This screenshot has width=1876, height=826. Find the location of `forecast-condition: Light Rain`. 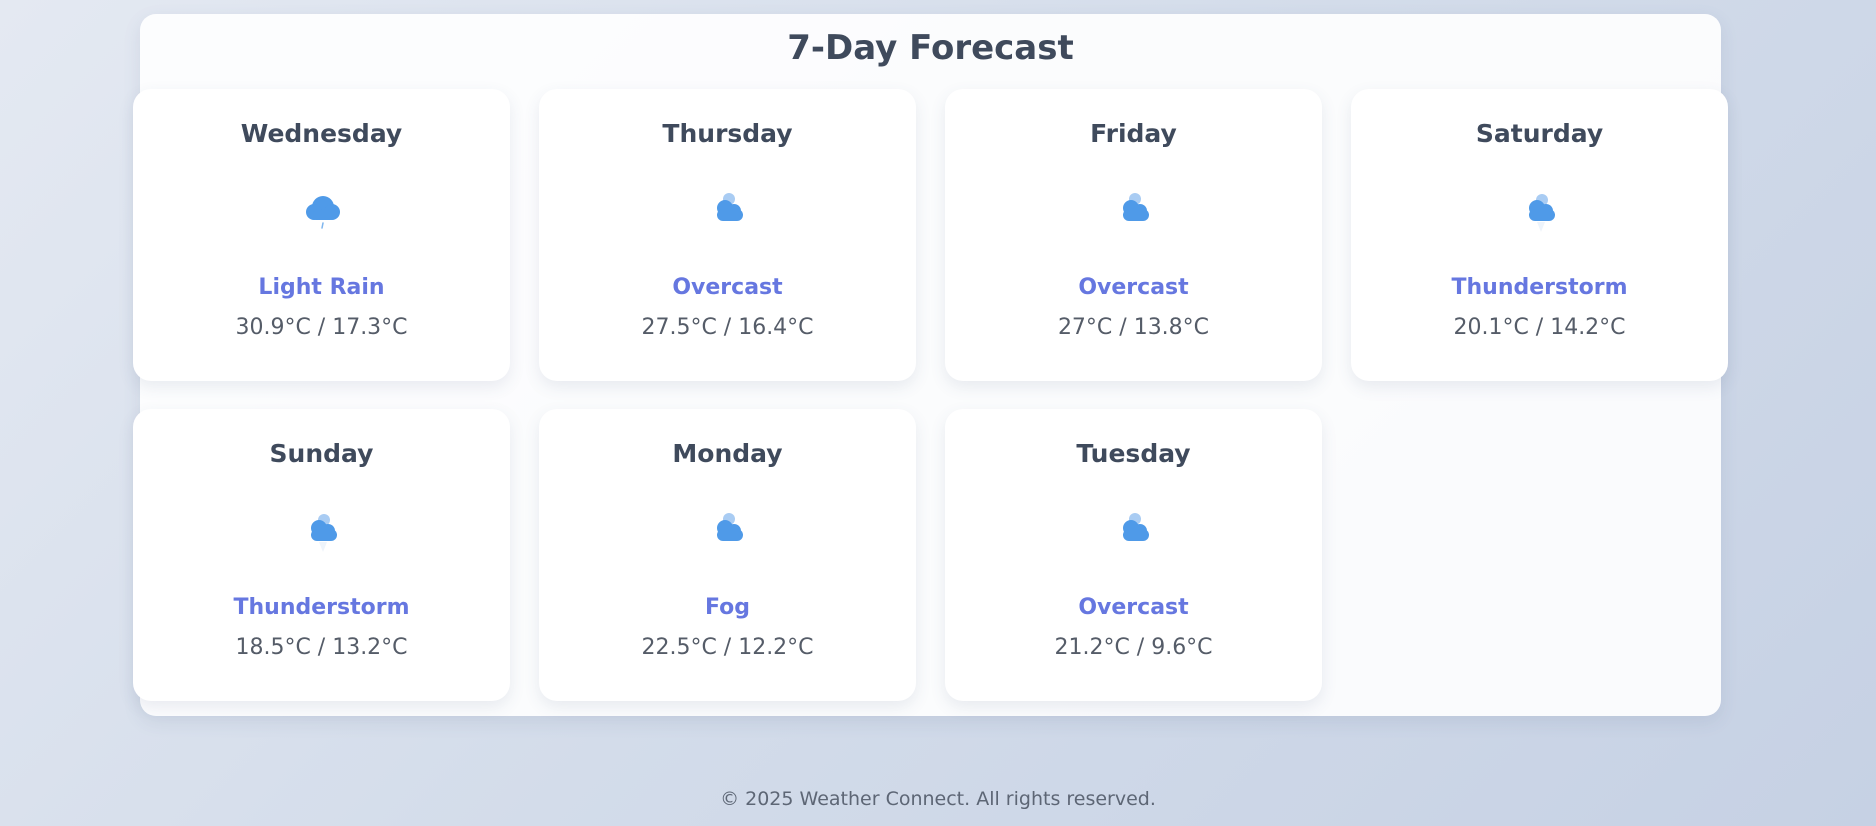

forecast-condition: Light Rain is located at coordinates (321, 287).